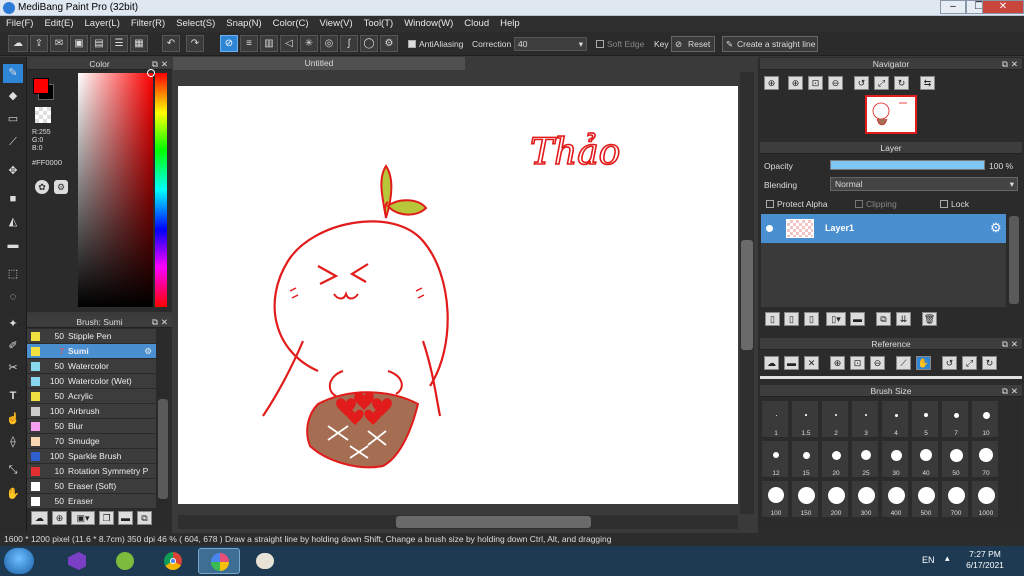  Describe the element at coordinates (857, 319) in the screenshot. I see `layer-folder-icon: ▬` at that location.